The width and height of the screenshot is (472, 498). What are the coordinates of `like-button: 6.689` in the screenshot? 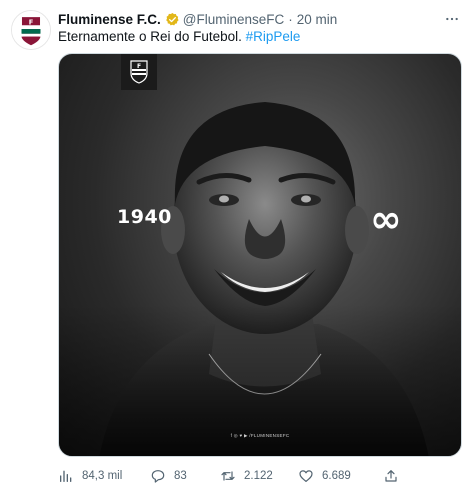 It's located at (324, 476).